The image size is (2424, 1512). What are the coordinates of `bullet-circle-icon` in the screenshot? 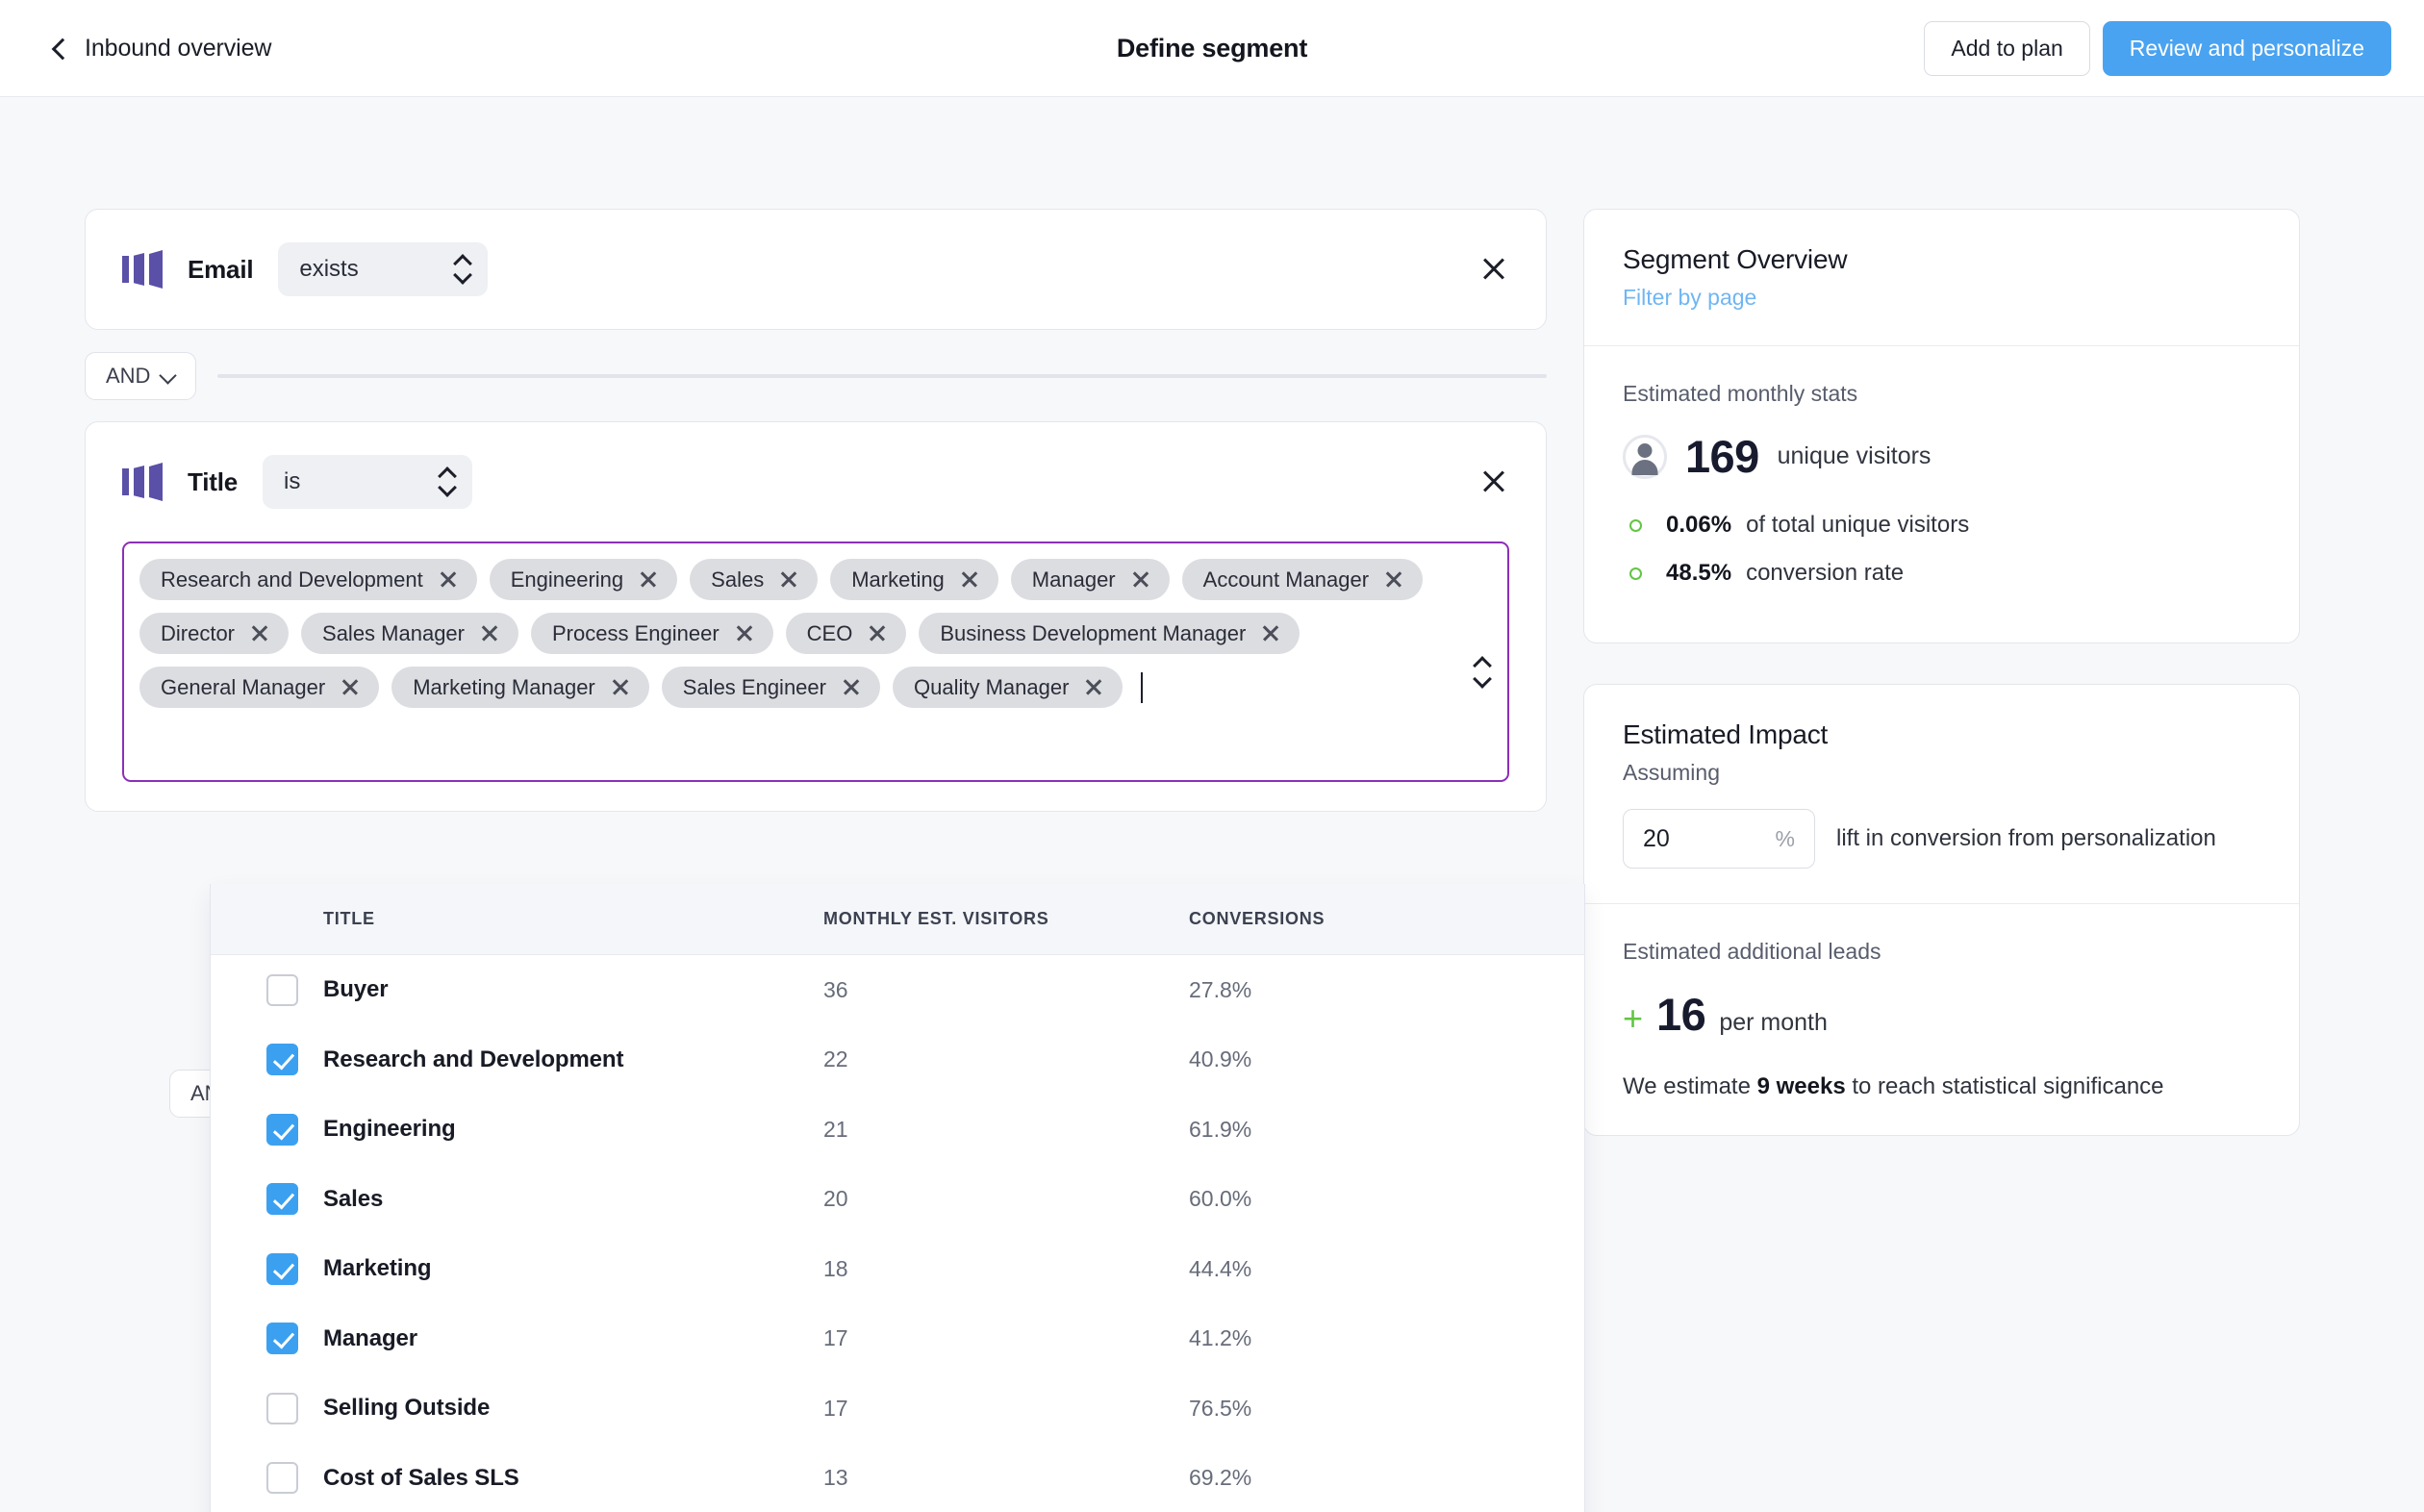 It's located at (1635, 525).